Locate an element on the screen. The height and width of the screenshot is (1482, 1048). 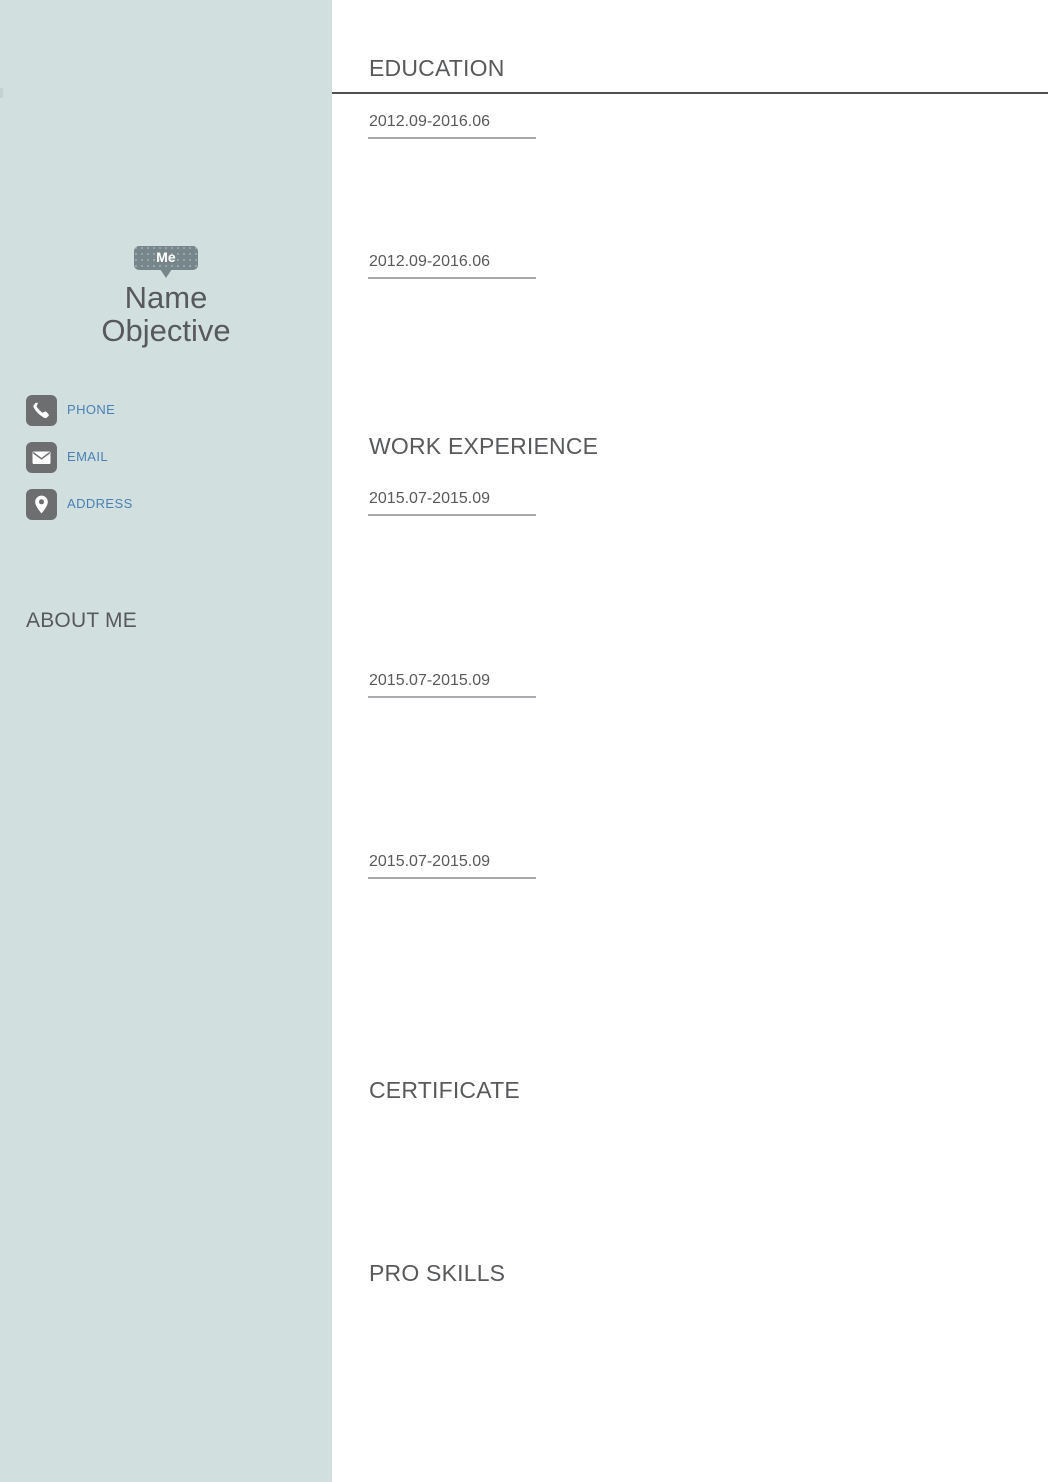
entry-date-work-3: 2015.07-2015.09 is located at coordinates (429, 861).